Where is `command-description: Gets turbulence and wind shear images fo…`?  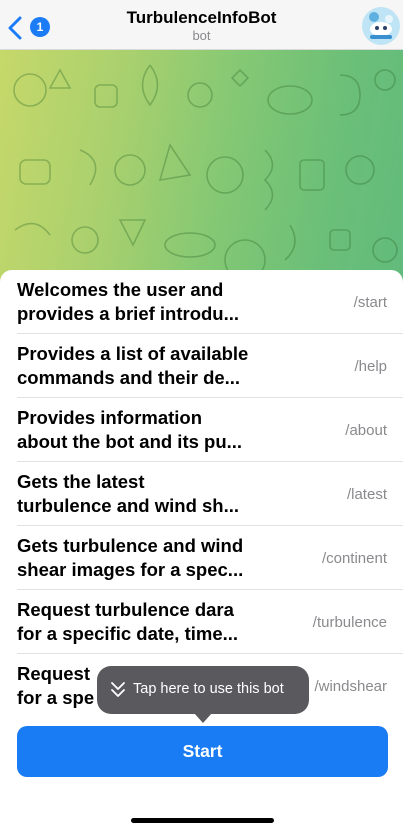
command-description: Gets turbulence and wind shear images fo… is located at coordinates (142, 558).